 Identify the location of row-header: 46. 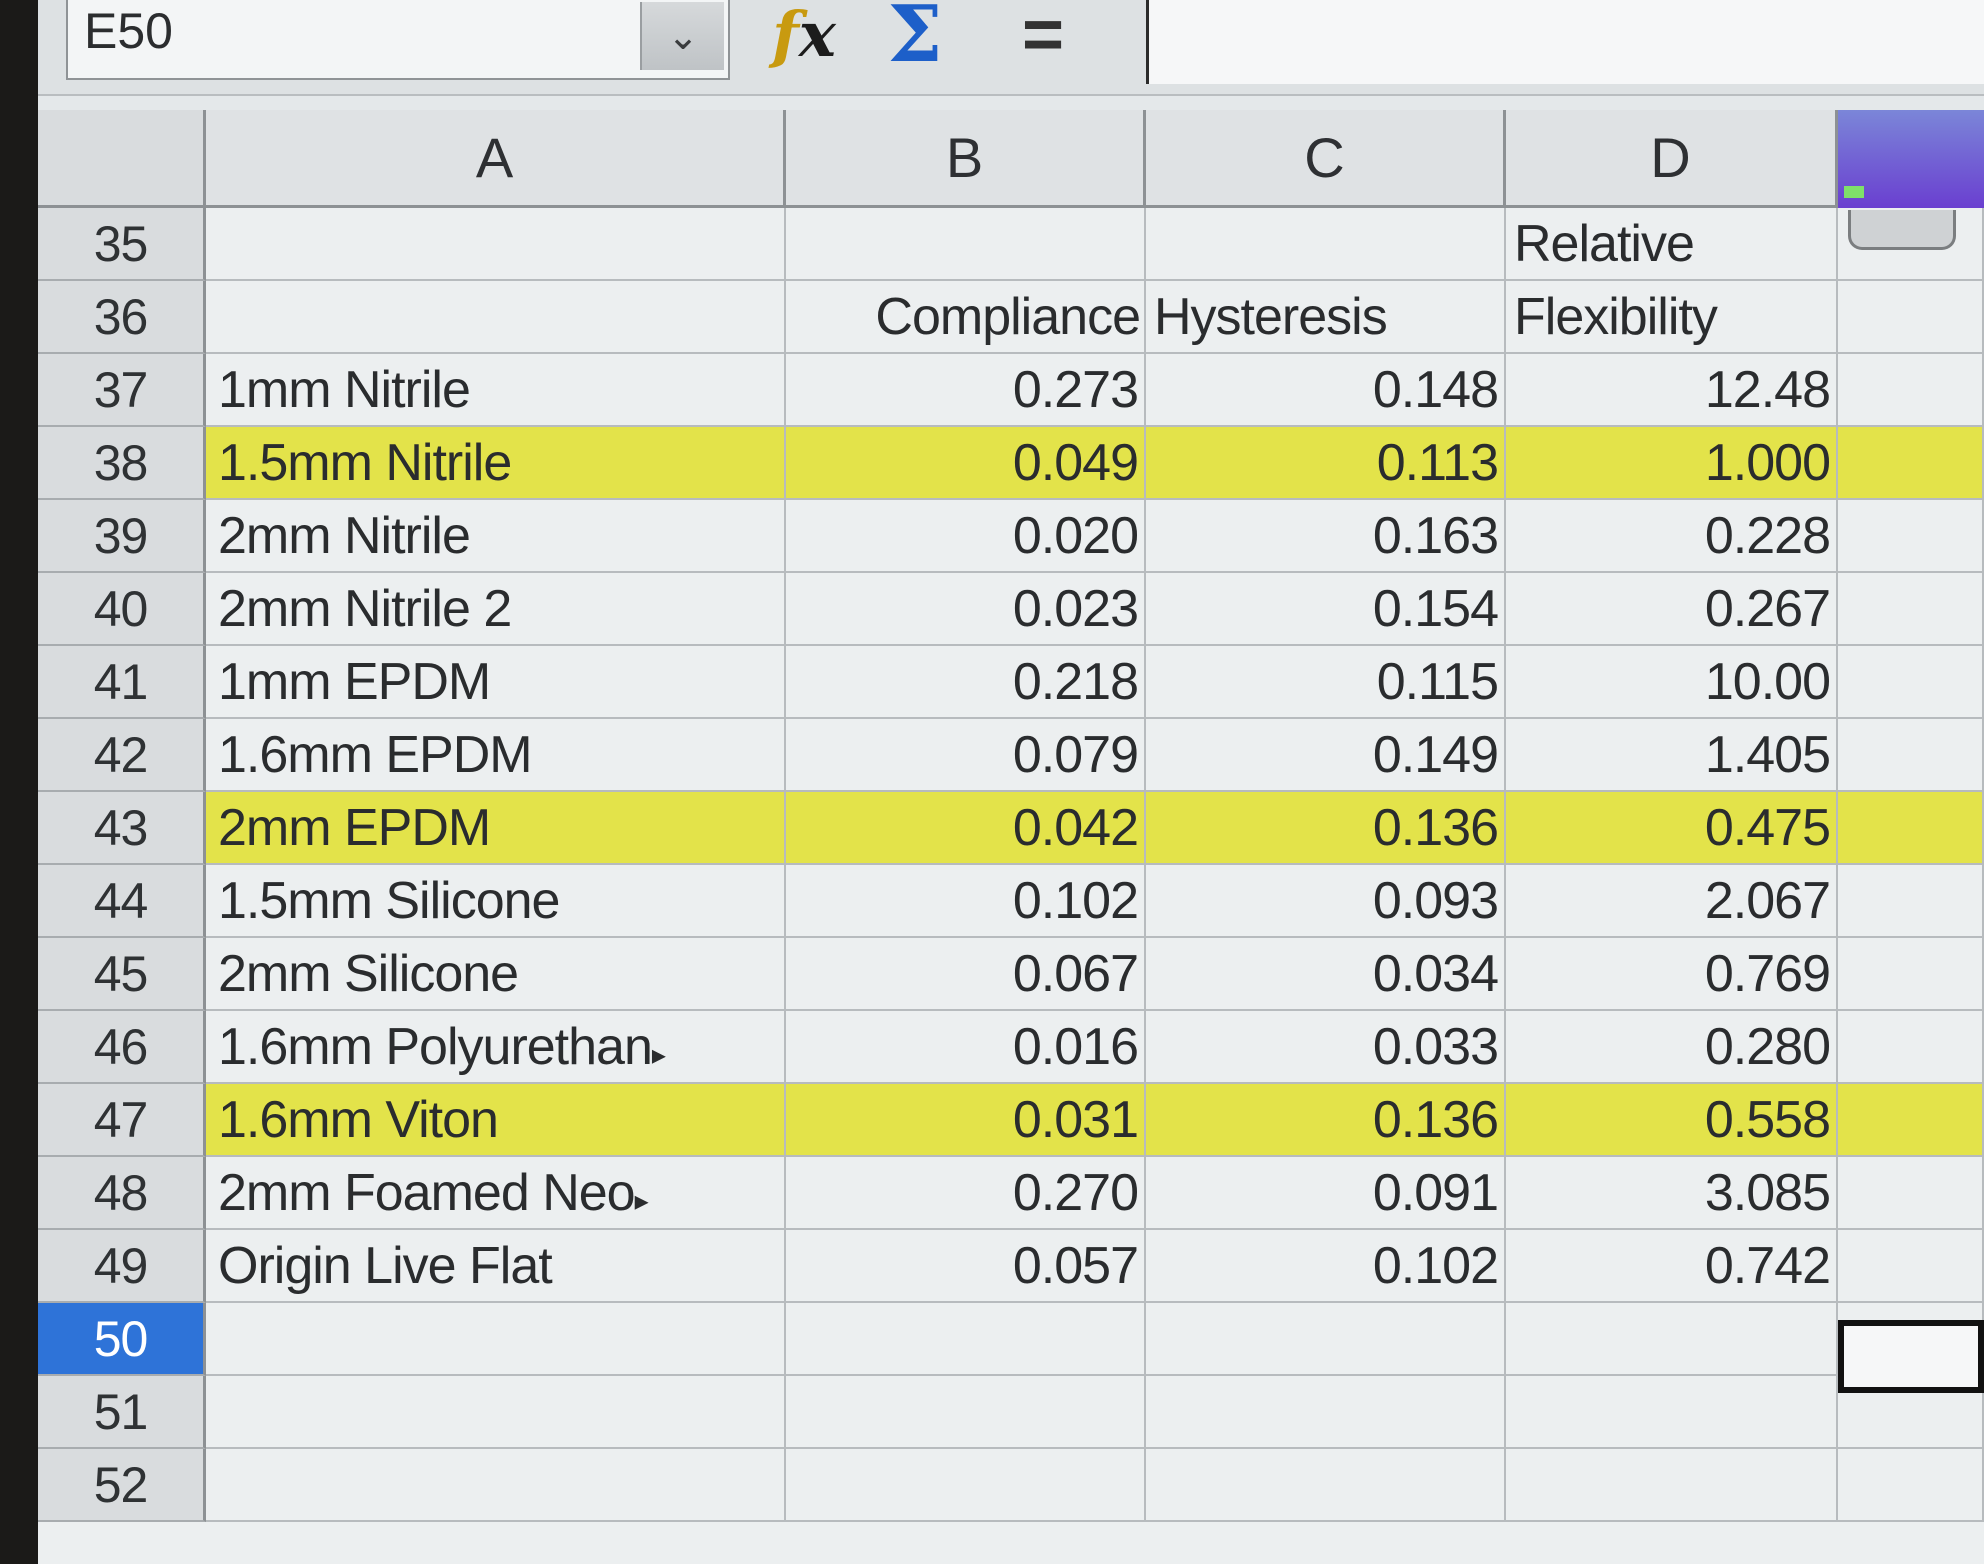
(122, 1047).